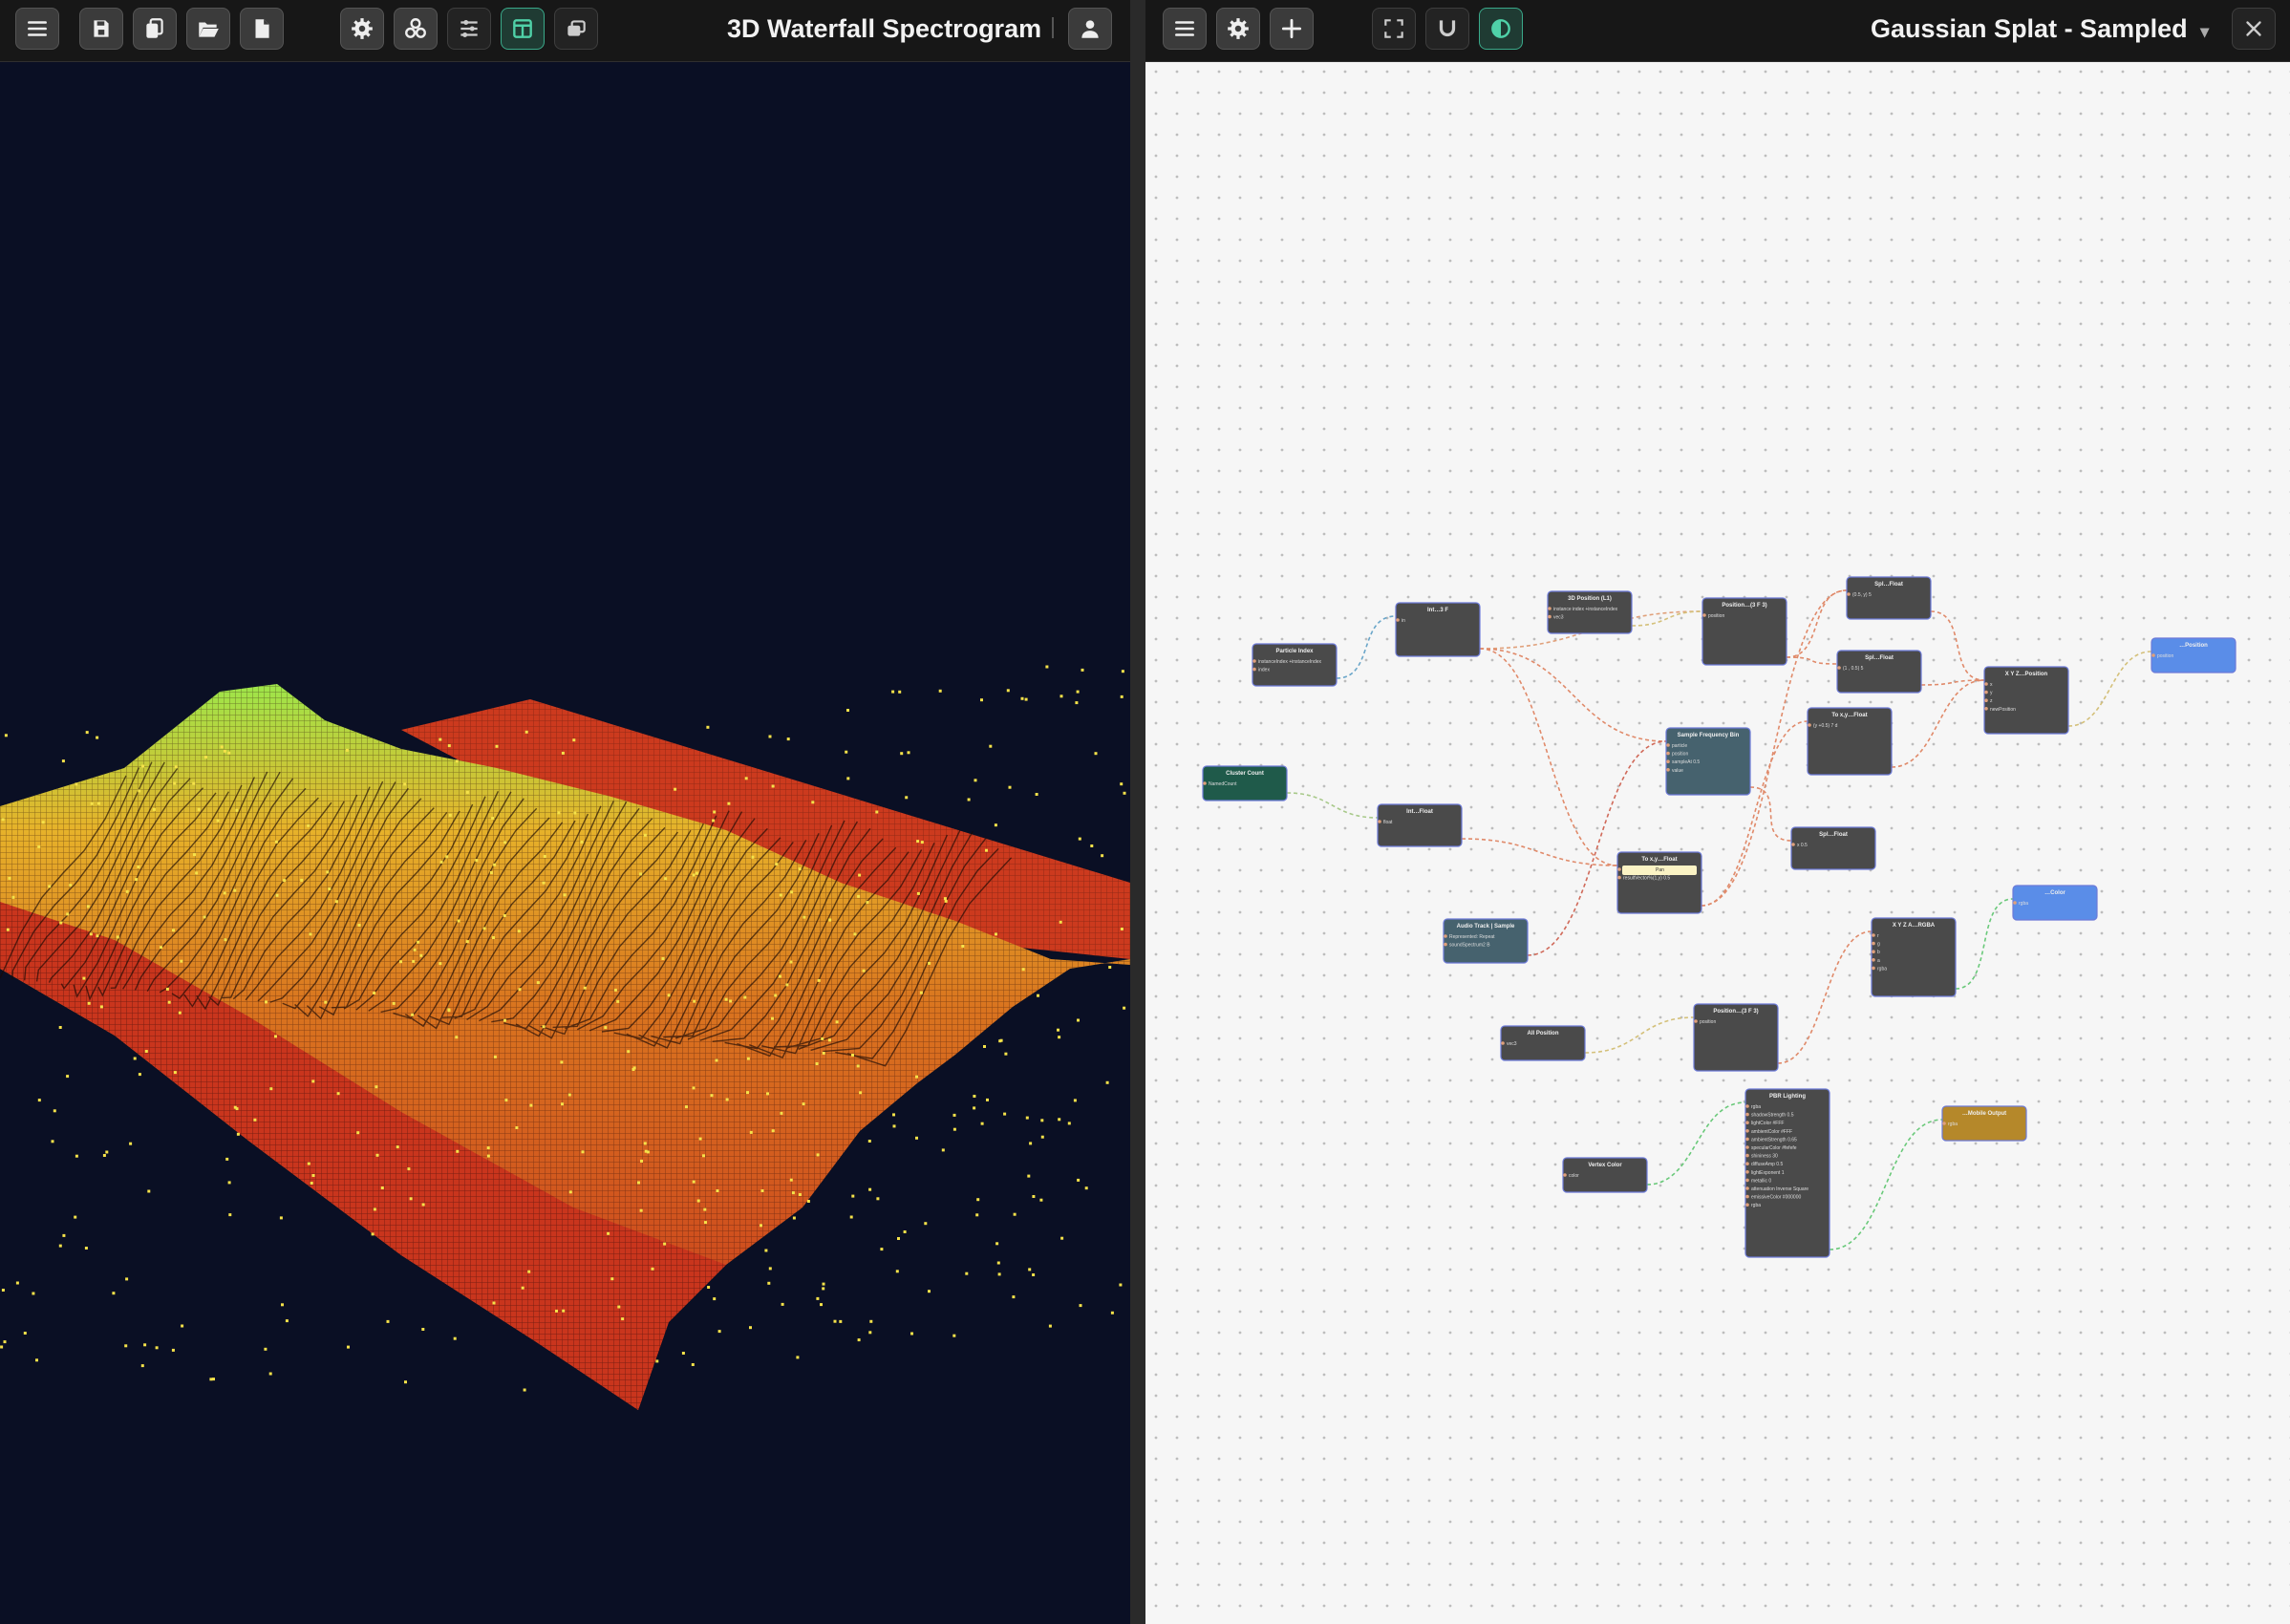 The height and width of the screenshot is (1624, 2290). What do you see at coordinates (1420, 825) in the screenshot?
I see `graph-node: Int…Float float` at bounding box center [1420, 825].